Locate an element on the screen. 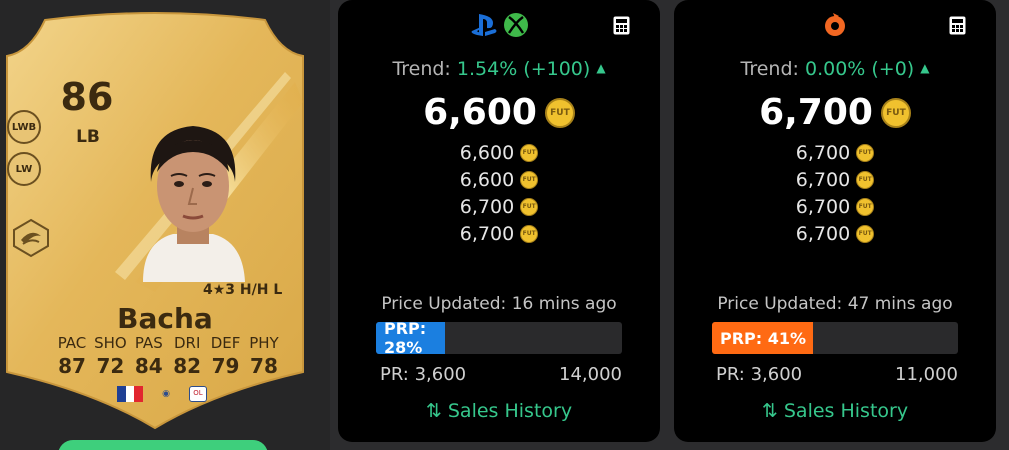  add-button is located at coordinates (163, 445).